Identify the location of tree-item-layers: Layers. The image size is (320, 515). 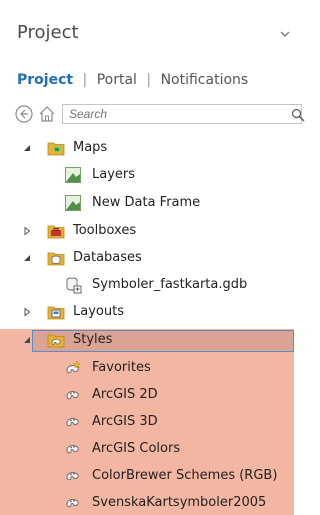
(147, 175).